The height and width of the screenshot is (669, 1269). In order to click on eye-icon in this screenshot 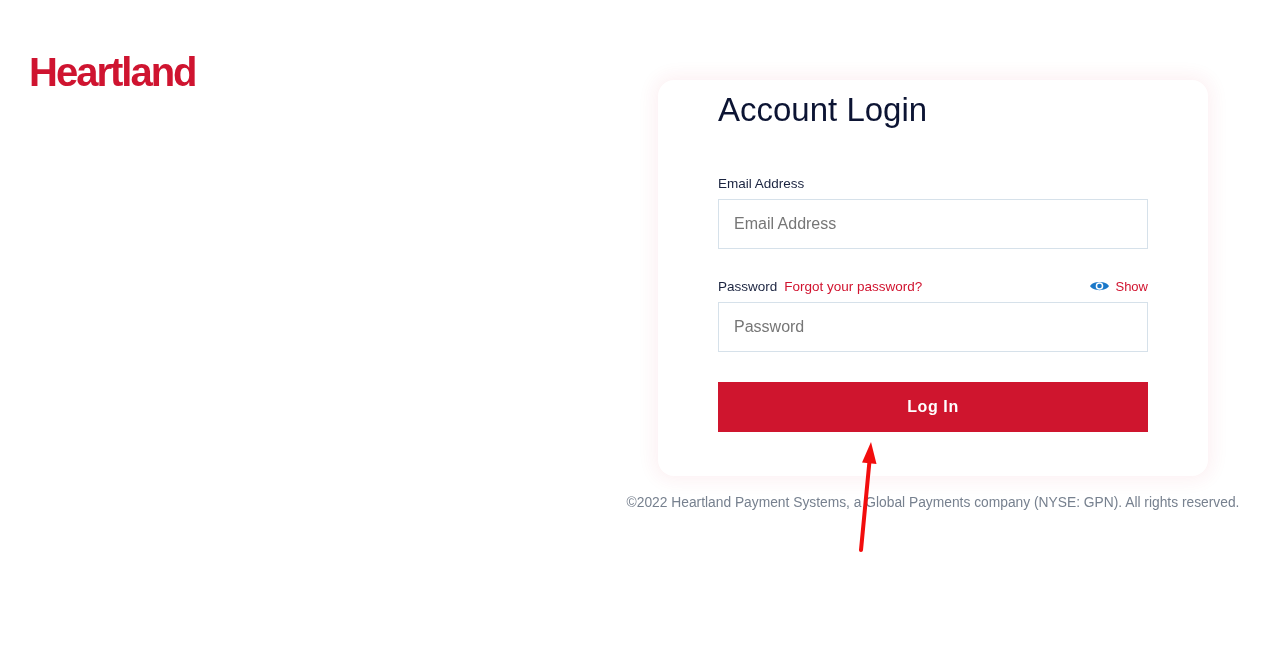, I will do `click(1100, 286)`.